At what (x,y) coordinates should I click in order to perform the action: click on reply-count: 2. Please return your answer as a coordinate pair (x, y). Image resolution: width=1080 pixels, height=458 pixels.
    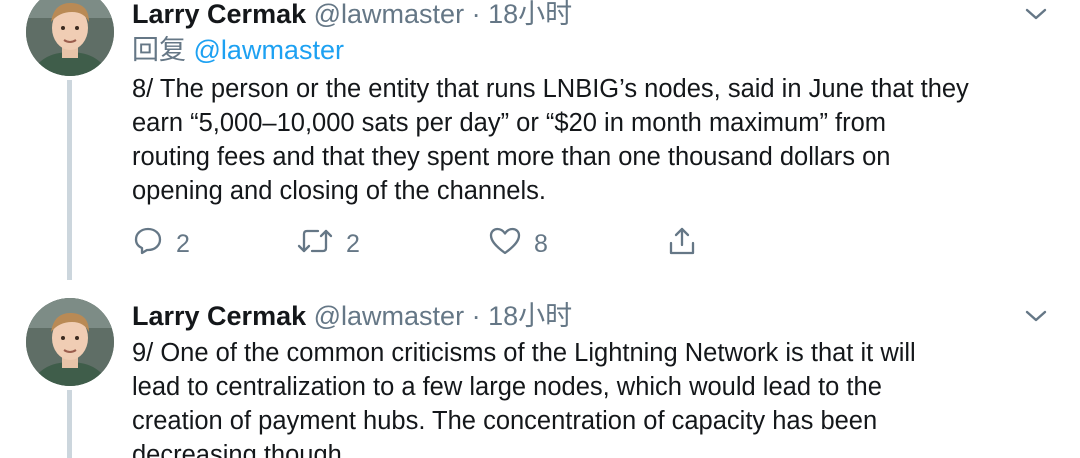
    Looking at the image, I should click on (183, 243).